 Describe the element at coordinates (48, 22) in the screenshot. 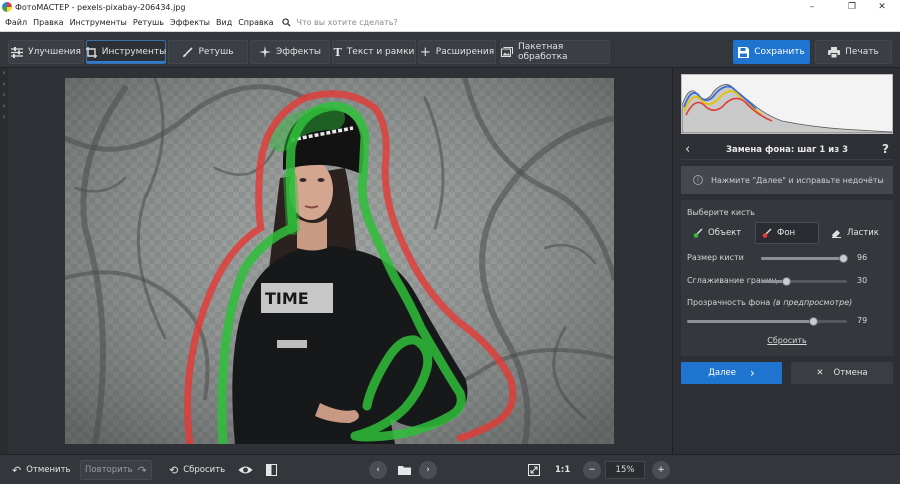

I see `menu-edit: Правка` at that location.